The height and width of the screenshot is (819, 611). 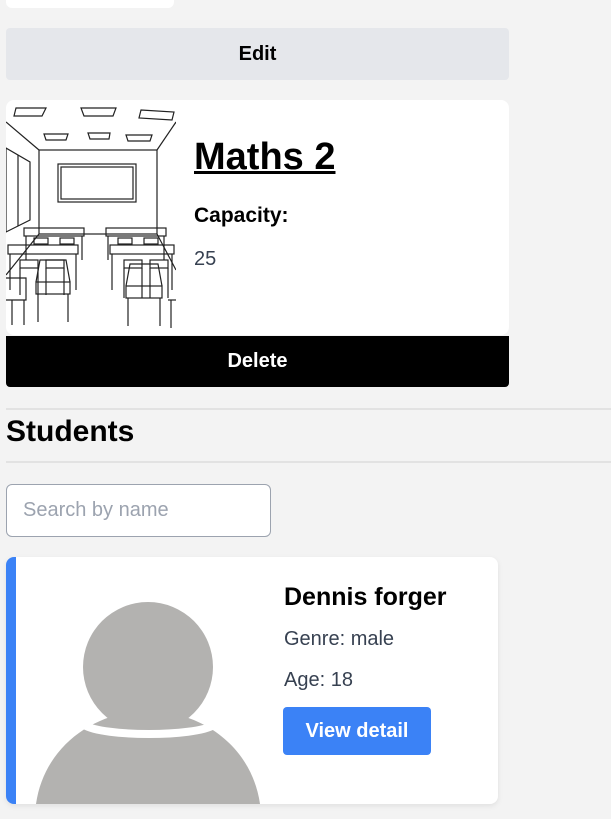 I want to click on divider-top, so click(x=308, y=409).